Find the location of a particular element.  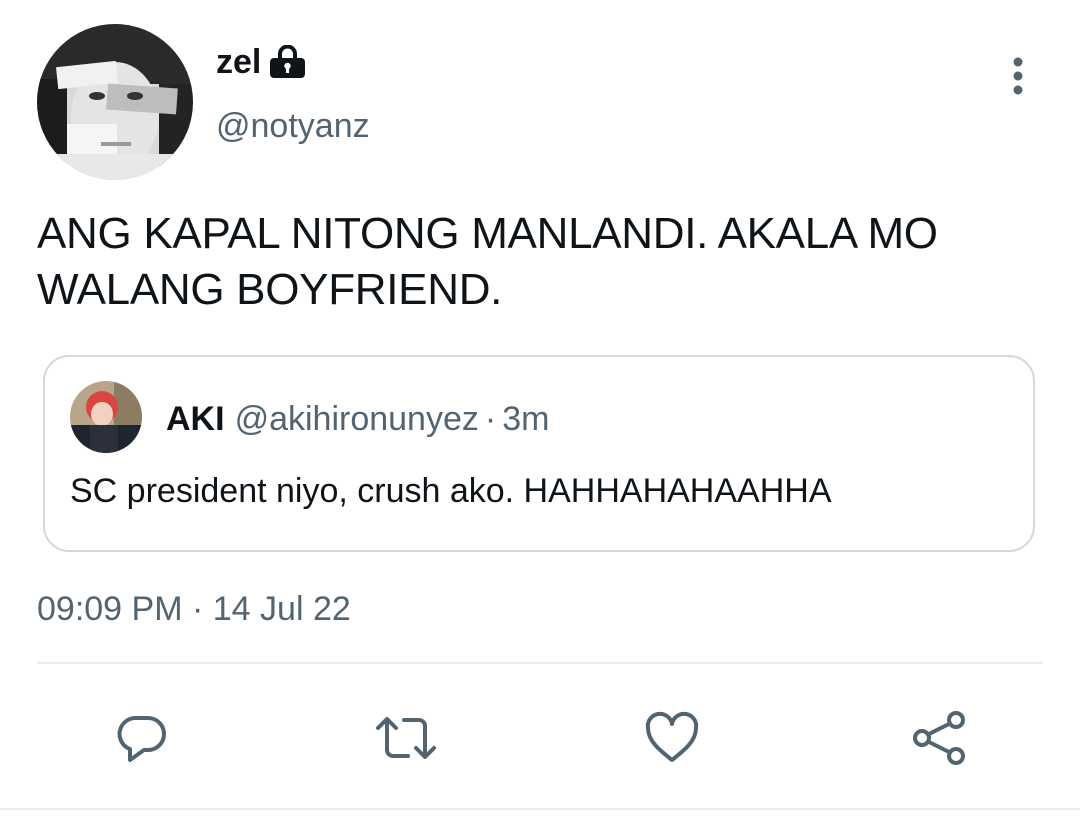

reply-button is located at coordinates (142, 738).